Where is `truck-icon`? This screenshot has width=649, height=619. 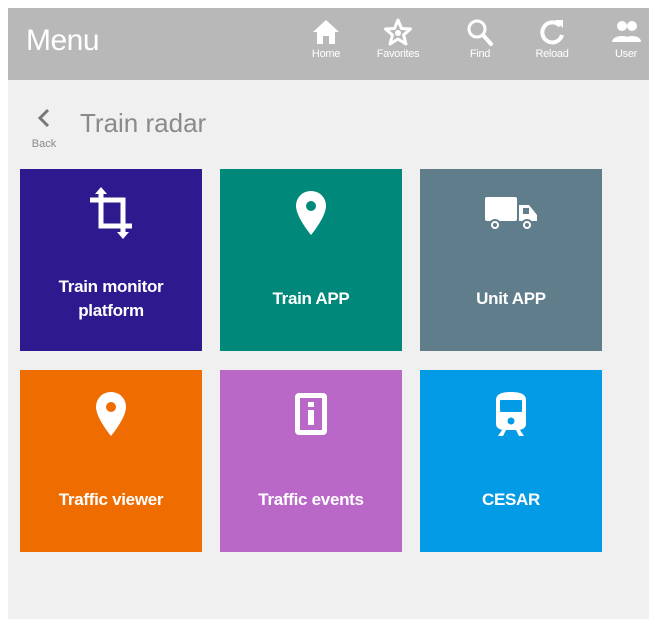
truck-icon is located at coordinates (511, 214).